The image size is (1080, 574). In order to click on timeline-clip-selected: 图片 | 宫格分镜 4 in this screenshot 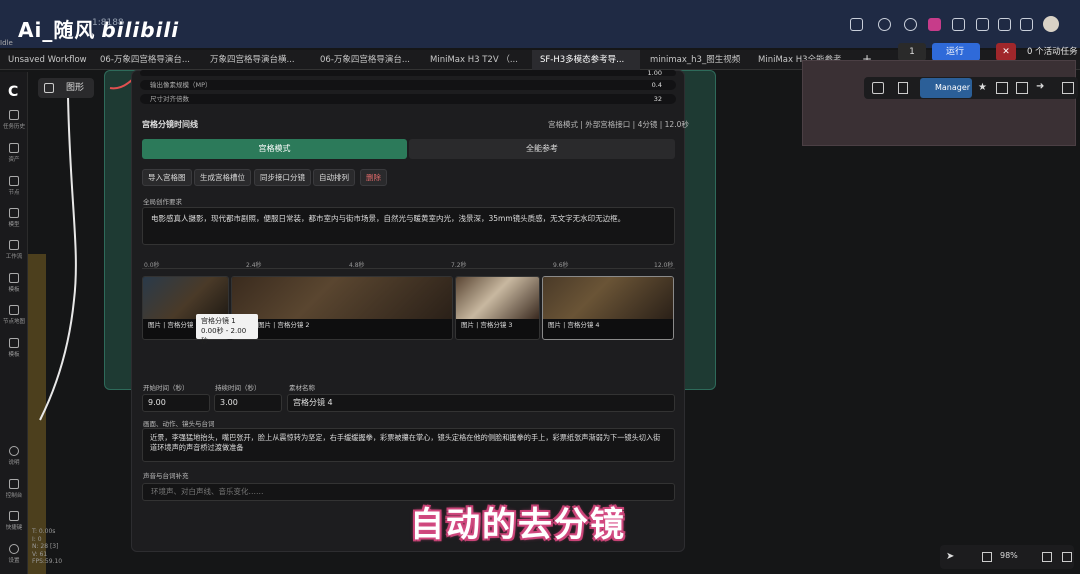, I will do `click(608, 308)`.